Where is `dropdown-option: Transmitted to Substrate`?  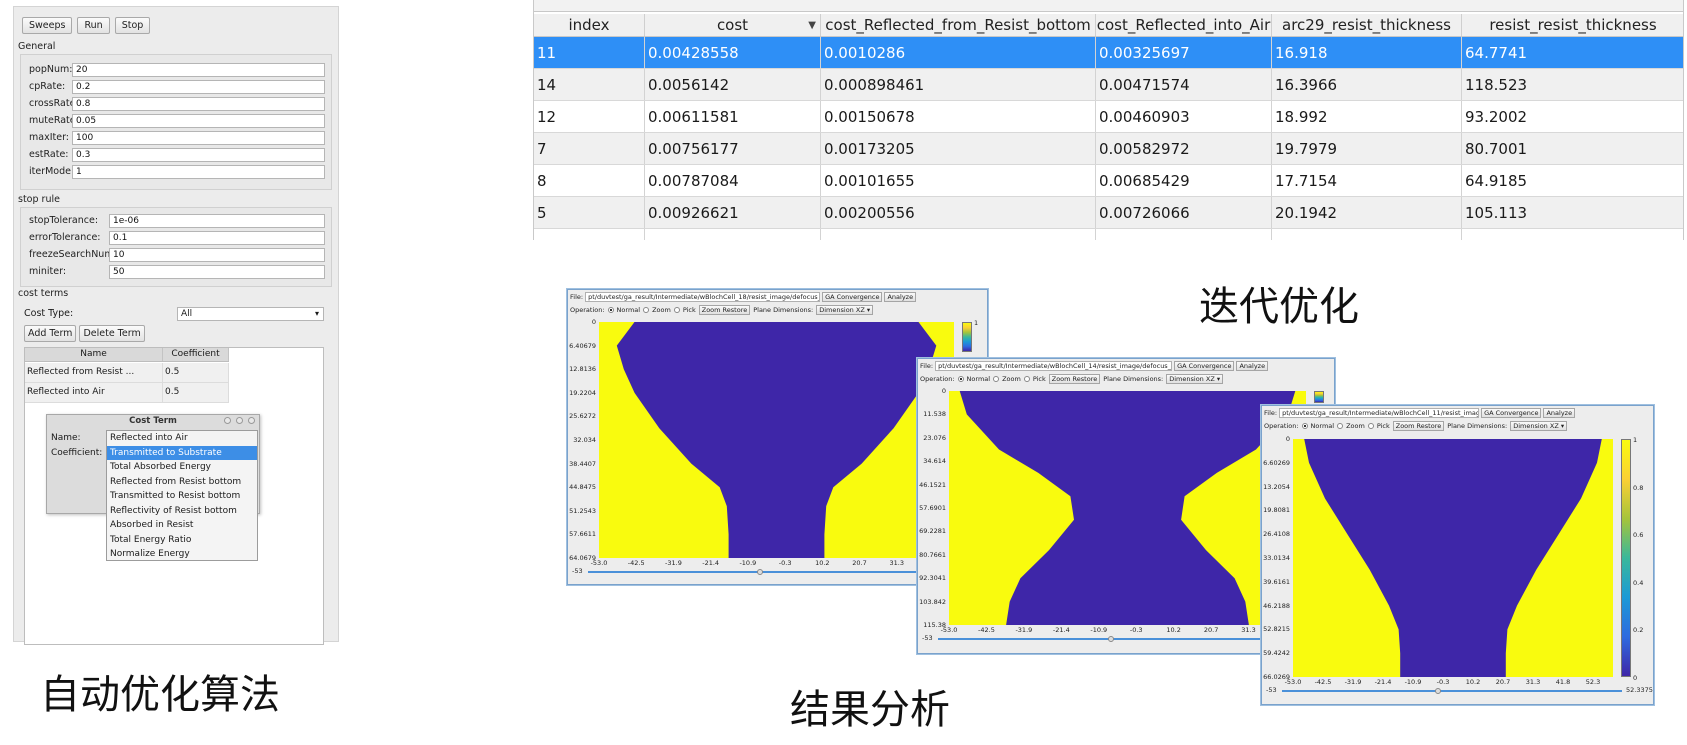 dropdown-option: Transmitted to Substrate is located at coordinates (182, 452).